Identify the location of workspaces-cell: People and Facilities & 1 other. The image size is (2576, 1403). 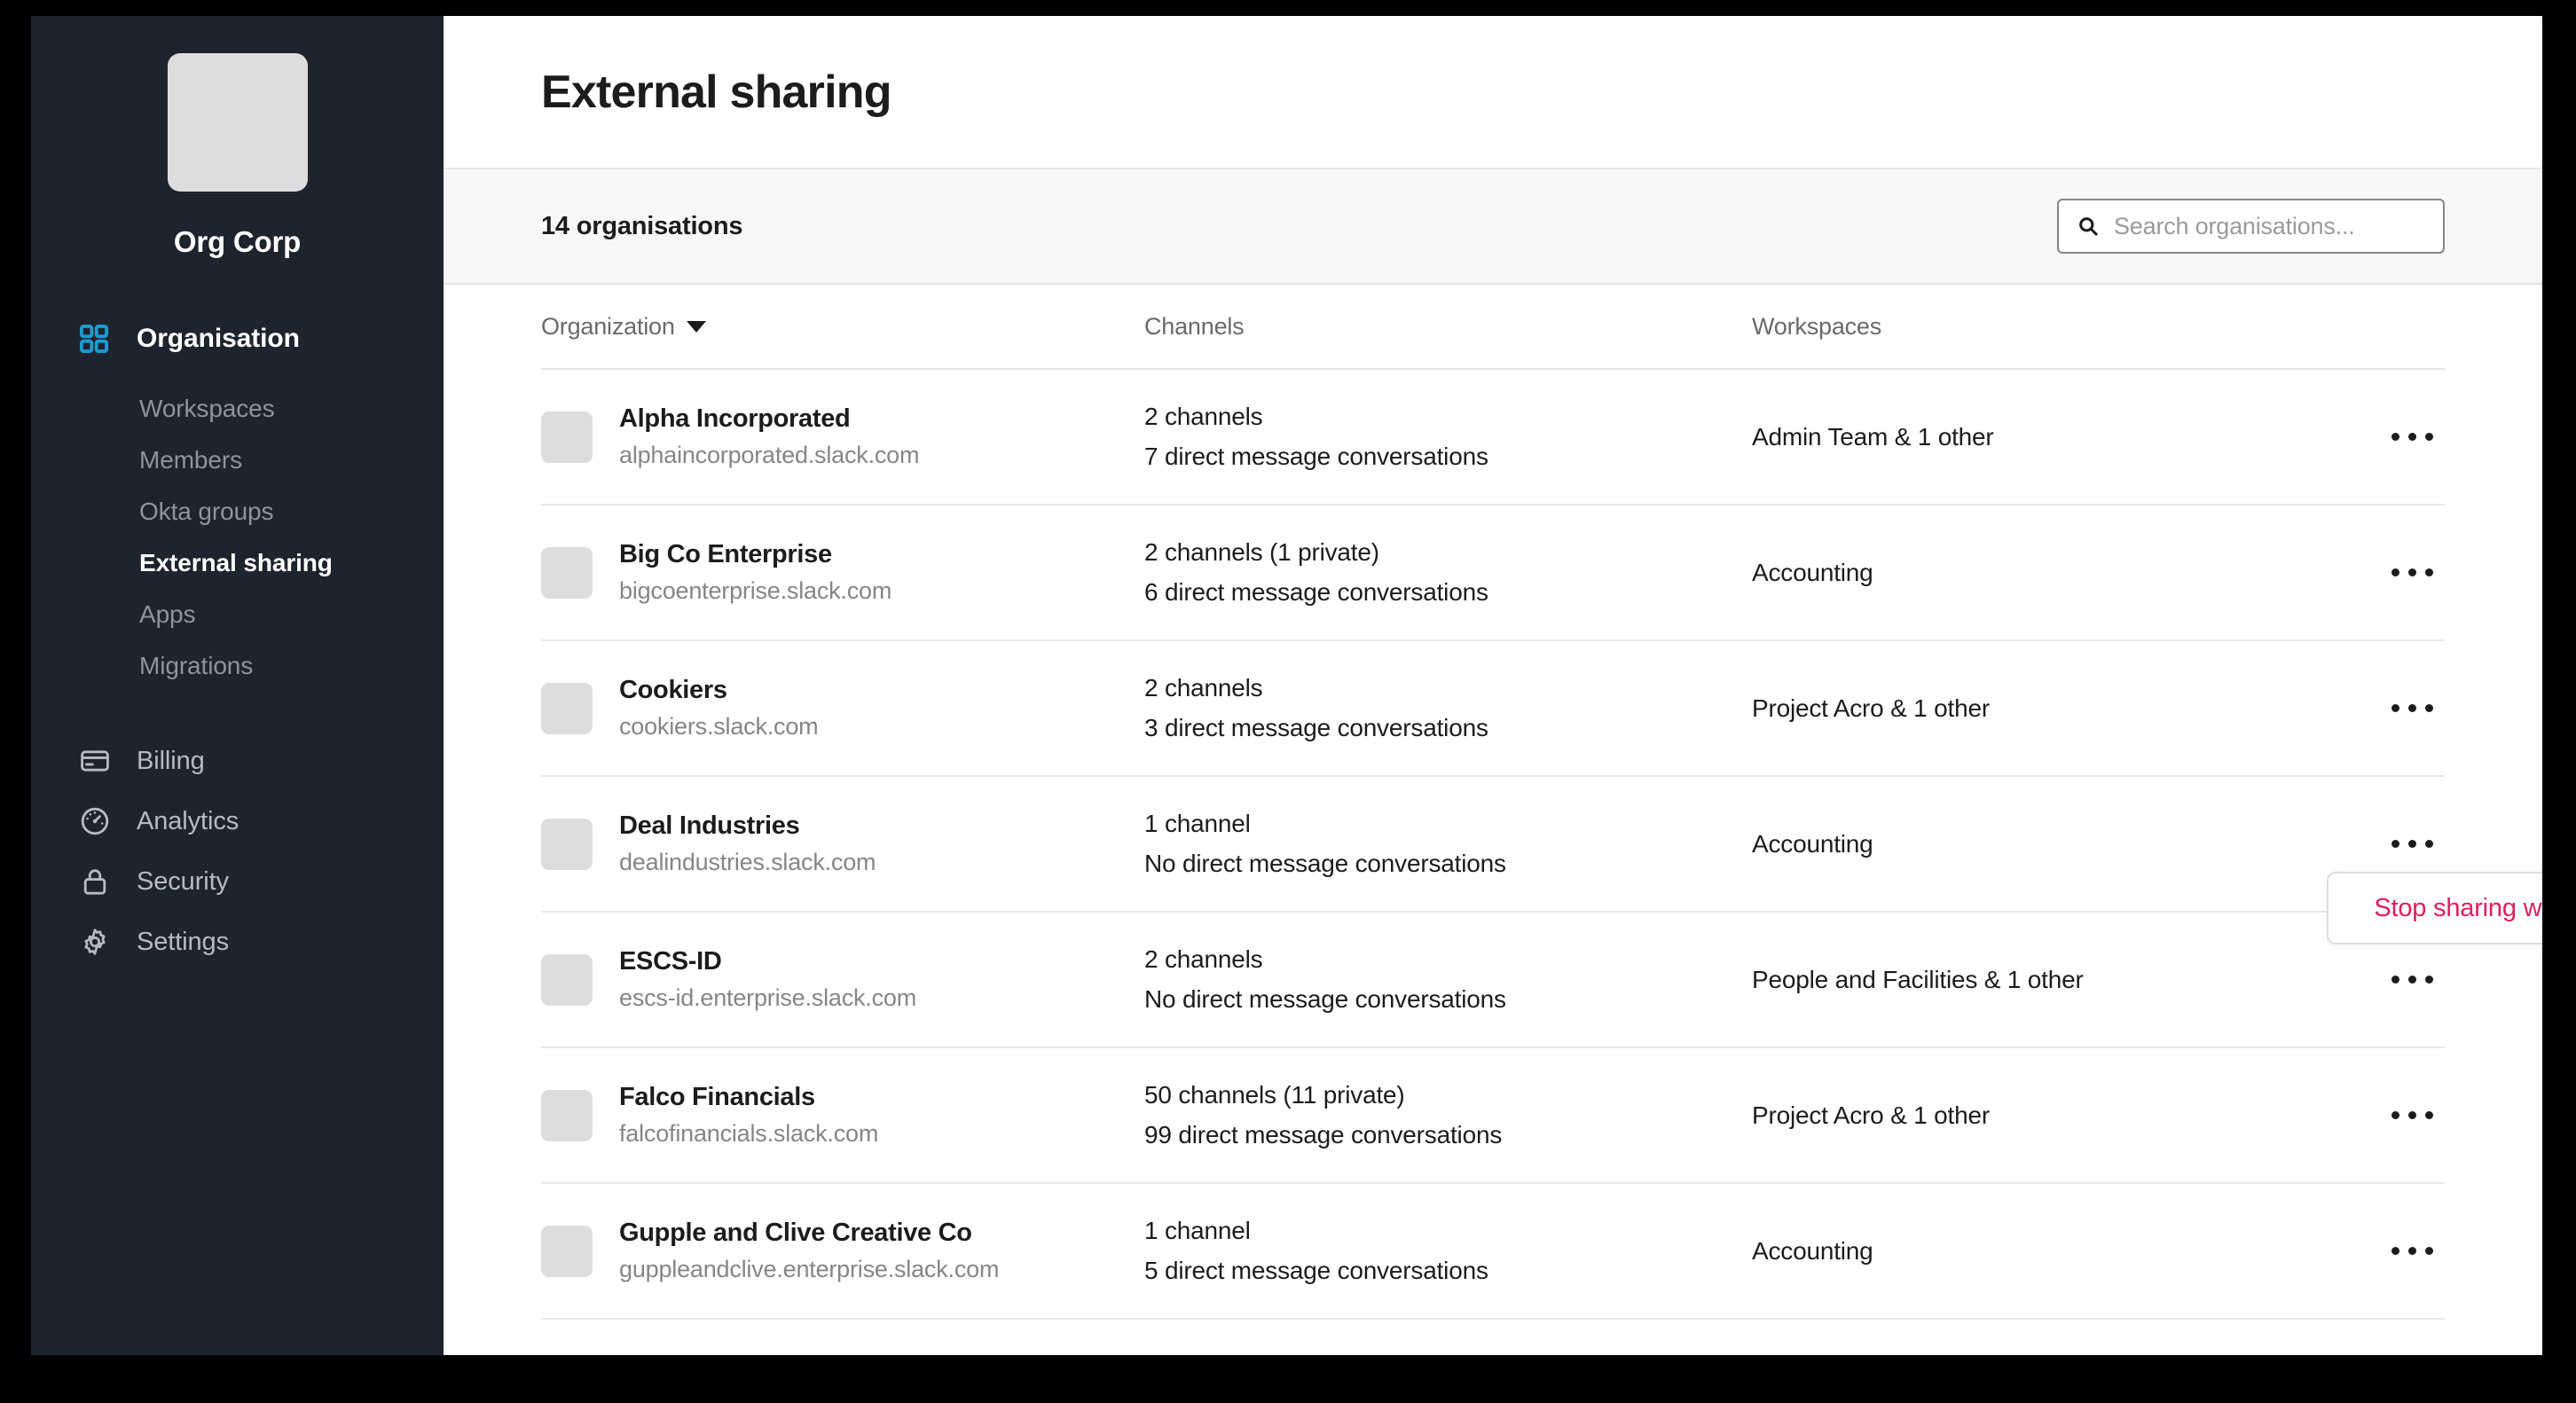
(1918, 979).